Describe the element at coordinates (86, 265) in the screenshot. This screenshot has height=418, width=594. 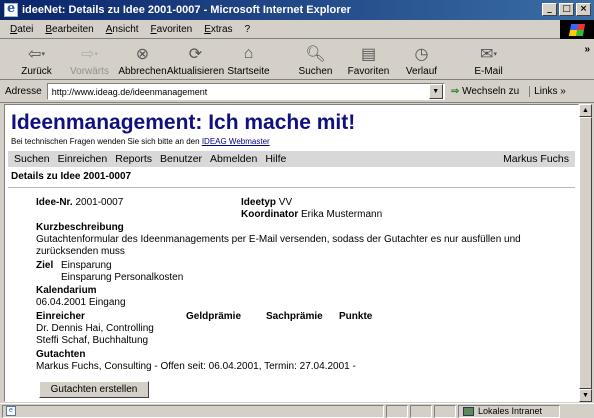
I see `goal-item: Einsparung` at that location.